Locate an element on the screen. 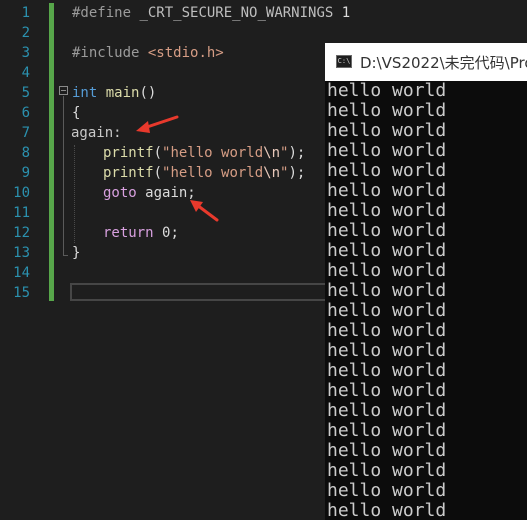 The height and width of the screenshot is (520, 527). indent-guide is located at coordinates (74, 194).